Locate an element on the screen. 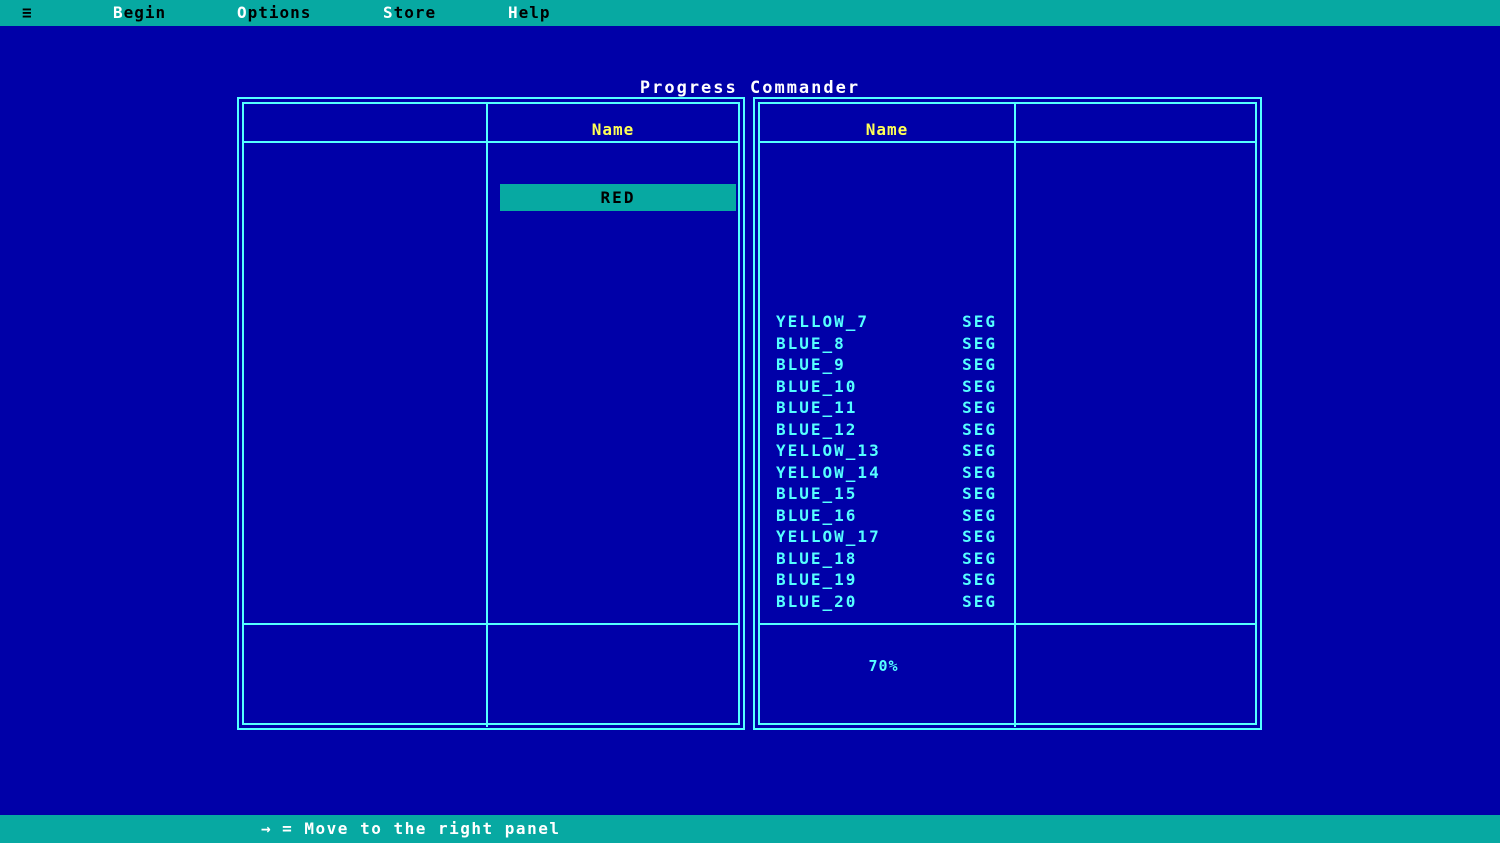 This screenshot has height=843, width=1500. file-name: YELLOW_13 is located at coordinates (828, 450).